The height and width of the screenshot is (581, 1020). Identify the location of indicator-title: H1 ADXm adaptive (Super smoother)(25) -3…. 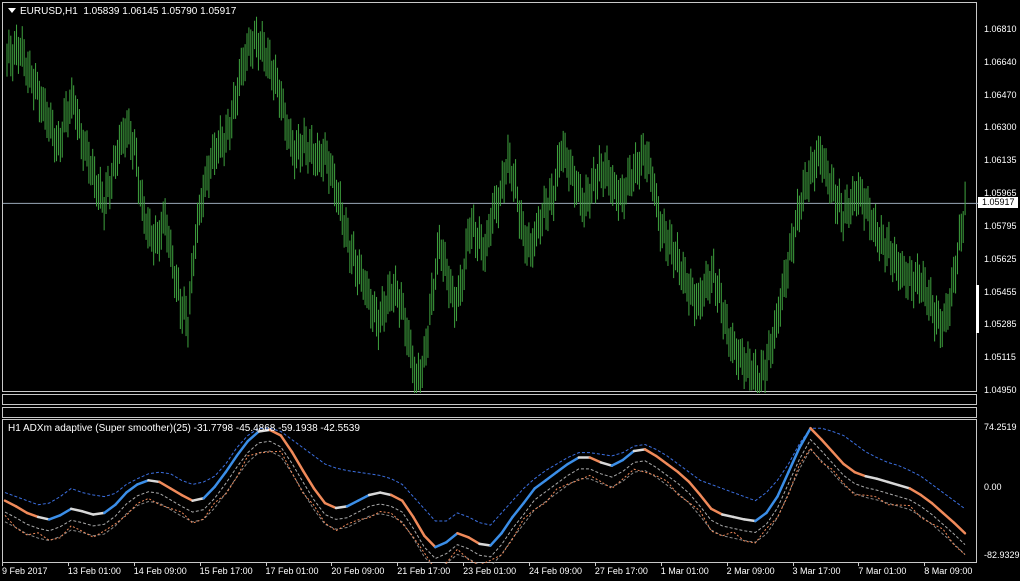
(184, 428).